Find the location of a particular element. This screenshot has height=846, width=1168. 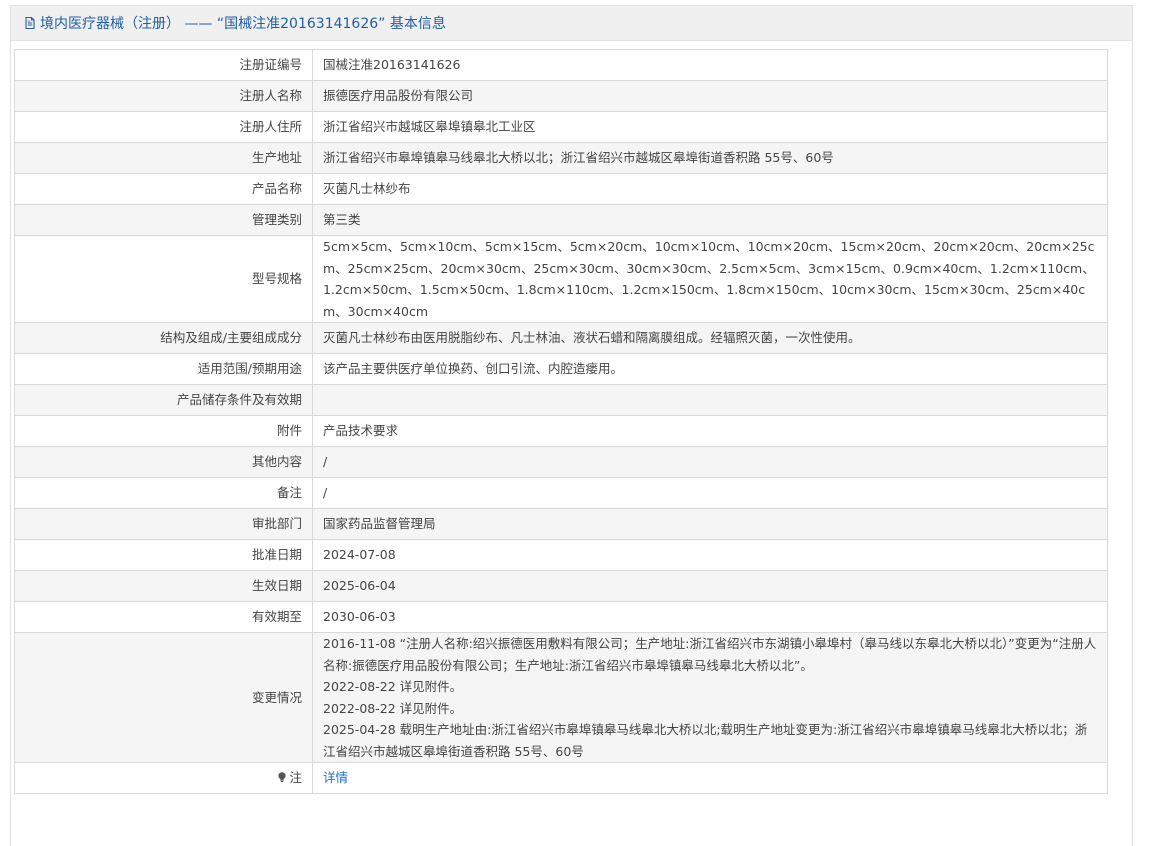

table-row: 产品储存条件及有效期 is located at coordinates (561, 400).